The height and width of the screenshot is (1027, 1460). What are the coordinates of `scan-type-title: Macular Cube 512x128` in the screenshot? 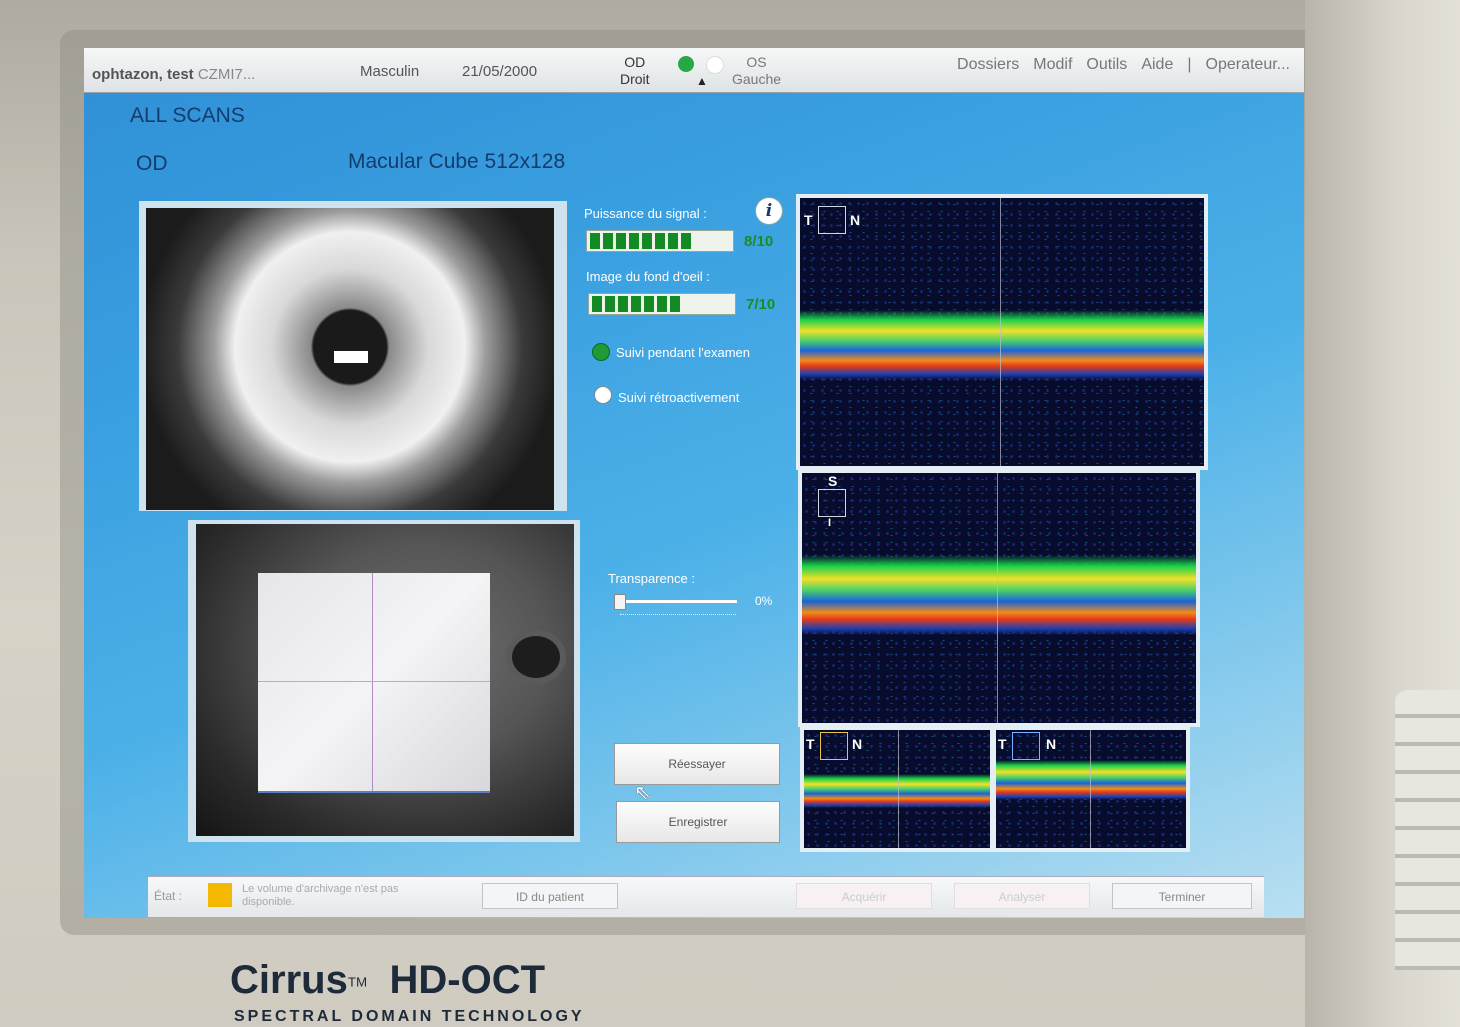 It's located at (457, 161).